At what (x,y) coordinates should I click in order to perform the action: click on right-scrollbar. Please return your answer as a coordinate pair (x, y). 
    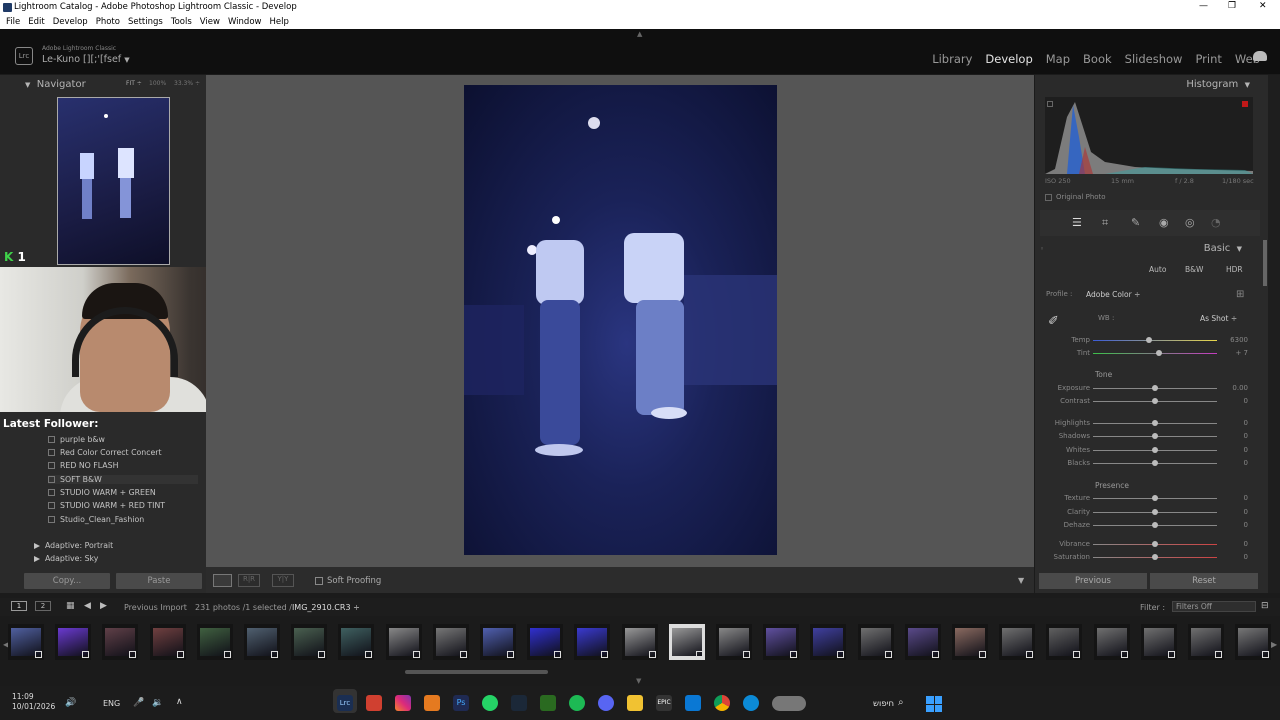
    Looking at the image, I should click on (1274, 334).